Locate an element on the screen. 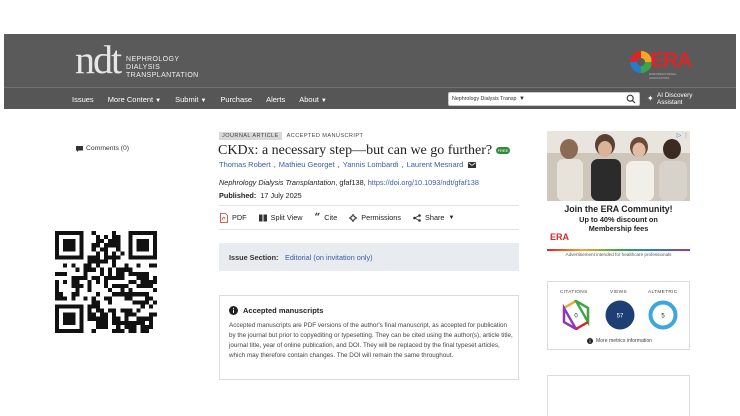 The image size is (740, 416). split-view-button: Split View is located at coordinates (280, 217).